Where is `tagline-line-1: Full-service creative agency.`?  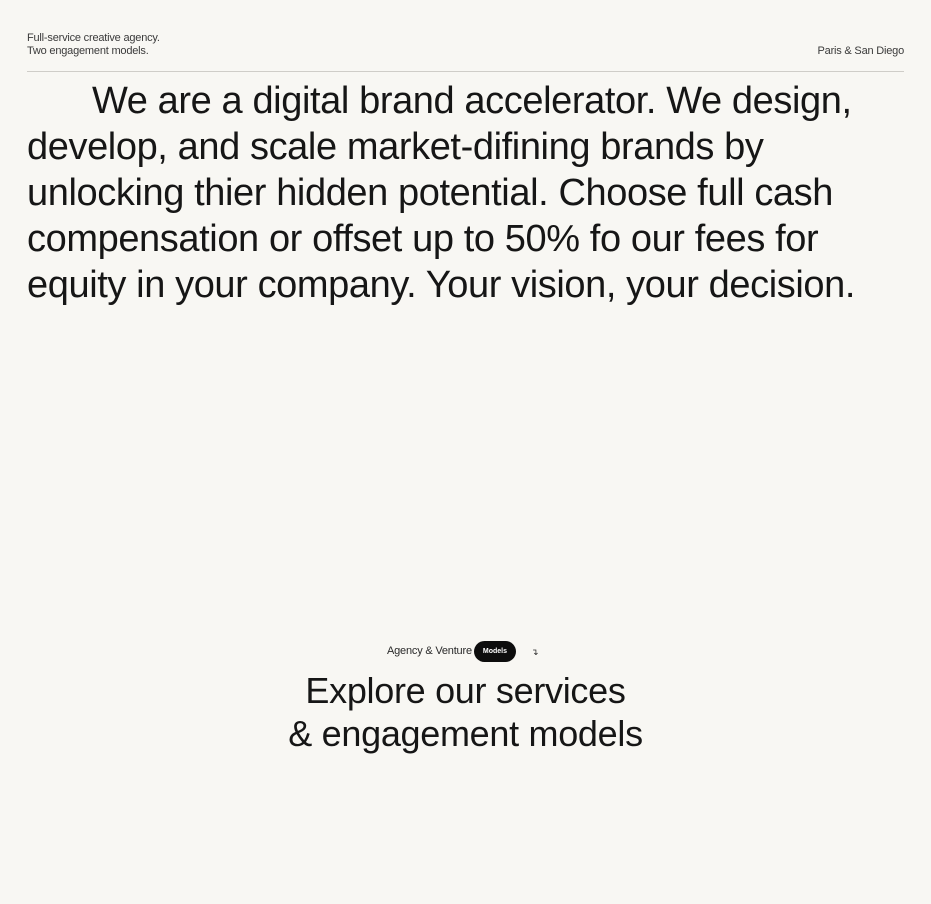 tagline-line-1: Full-service creative agency. is located at coordinates (93, 38).